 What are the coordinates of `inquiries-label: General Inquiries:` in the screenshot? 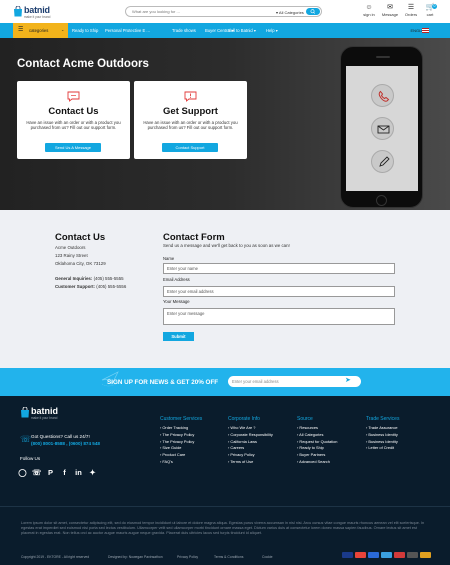 It's located at (74, 278).